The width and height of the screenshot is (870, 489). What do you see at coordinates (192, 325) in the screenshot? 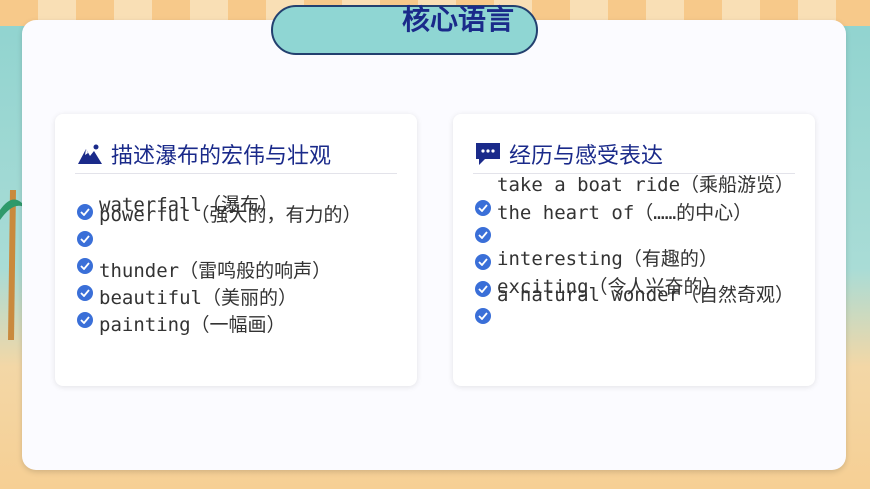
I see `list-item: painting（一幅画）` at bounding box center [192, 325].